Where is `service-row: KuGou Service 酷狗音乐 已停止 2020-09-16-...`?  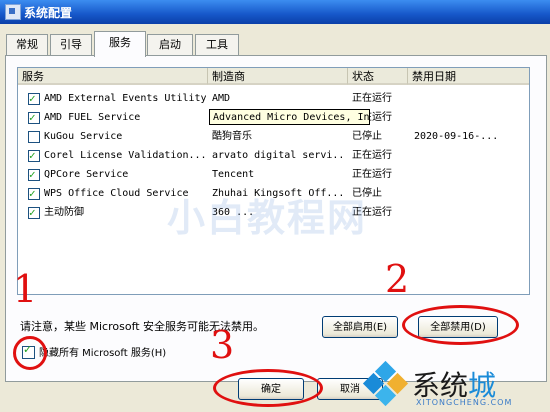 service-row: KuGou Service 酷狗音乐 已停止 2020-09-16-... is located at coordinates (273, 136).